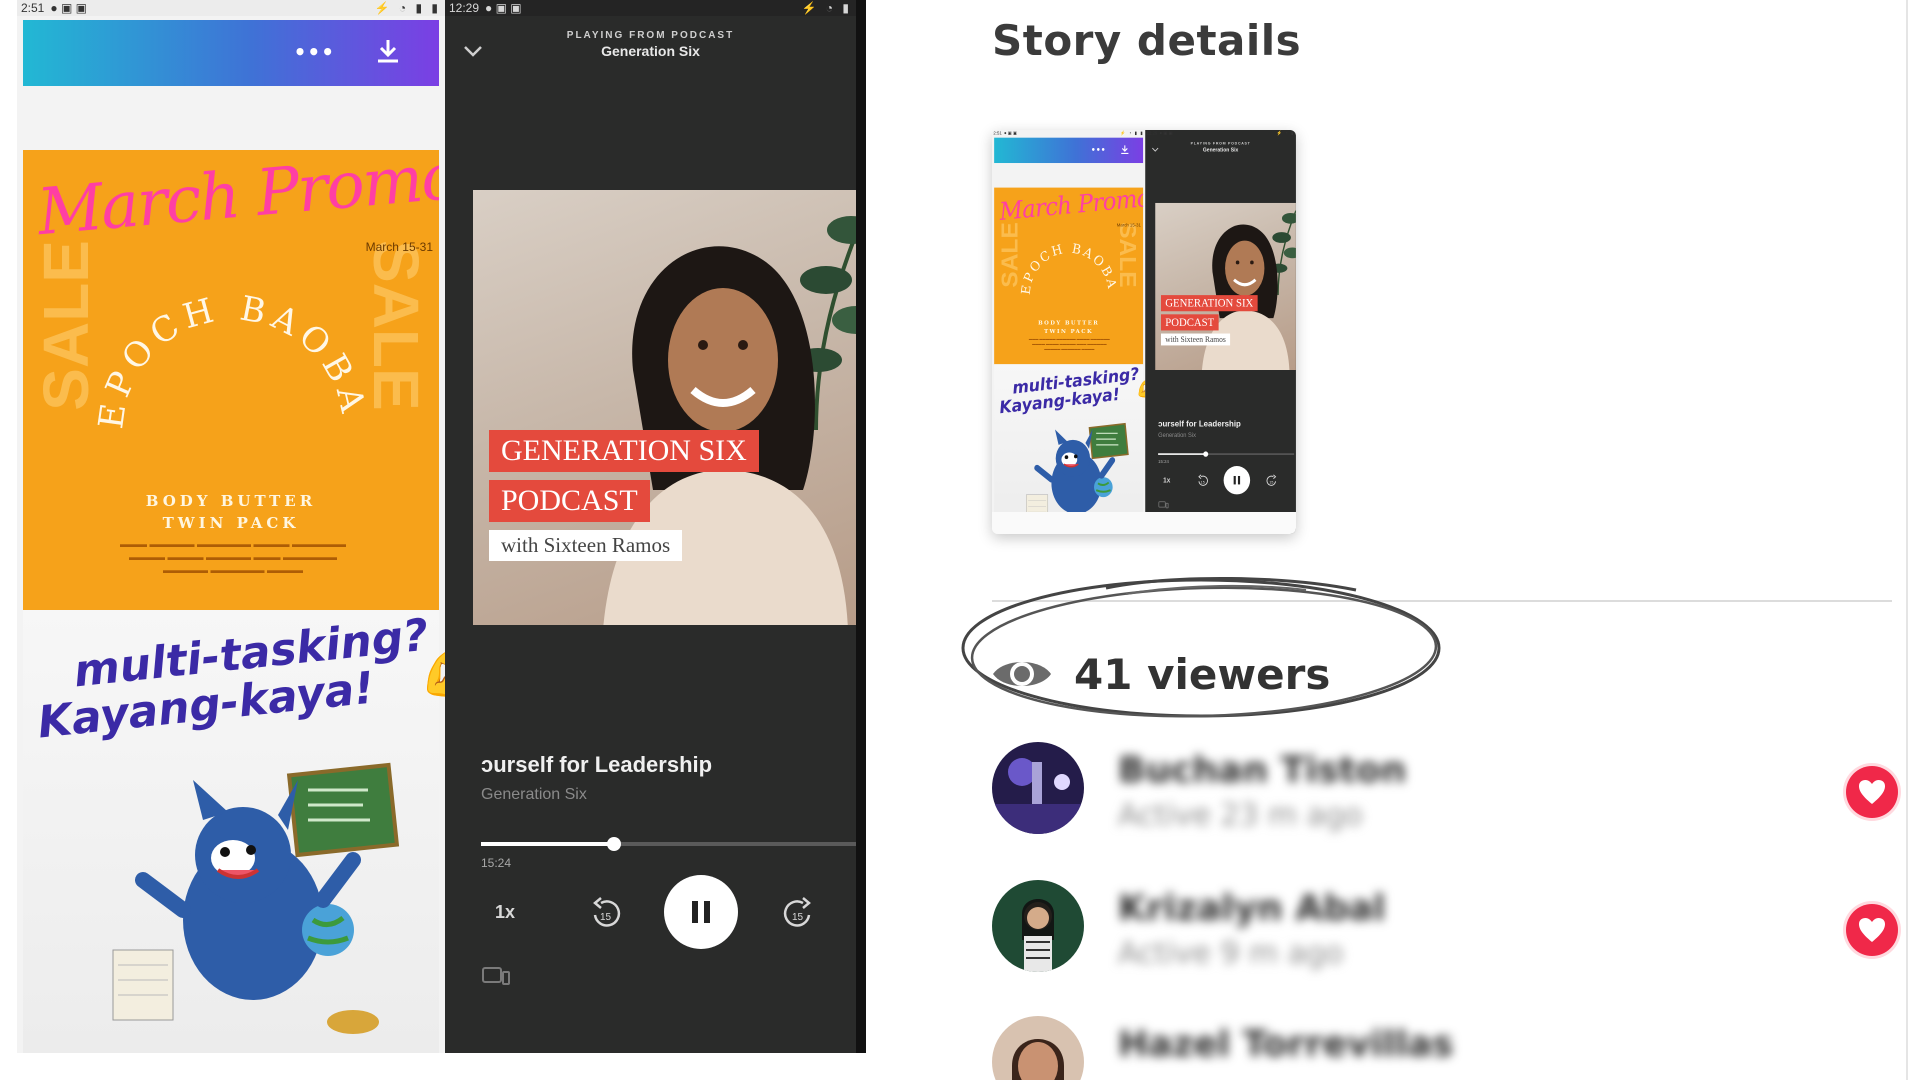 The image size is (1920, 1080). Describe the element at coordinates (1286, 1044) in the screenshot. I see `viewer-name: Hazel Torrevillas` at that location.